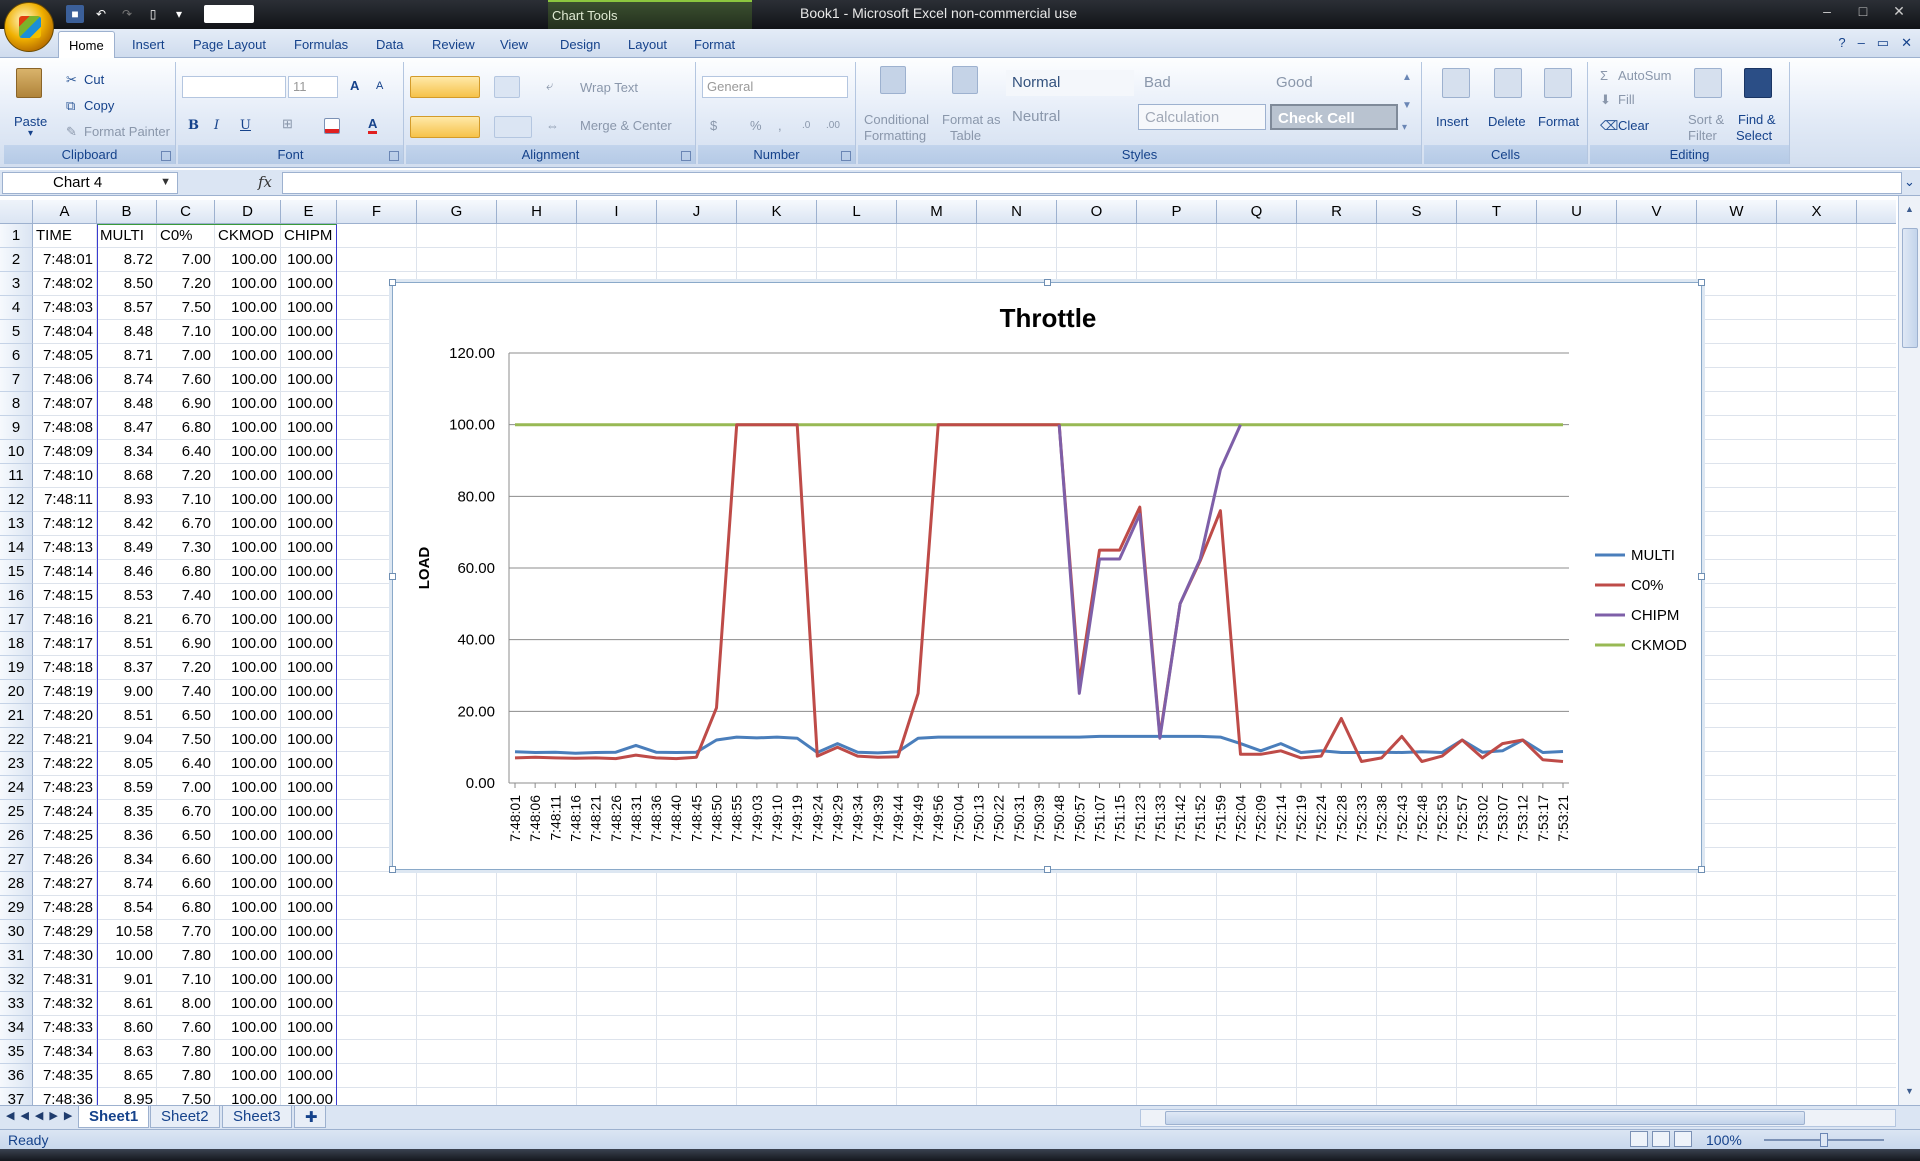 This screenshot has width=1920, height=1161. Describe the element at coordinates (30, 133) in the screenshot. I see `paste-dropdown-icon: ▾` at that location.